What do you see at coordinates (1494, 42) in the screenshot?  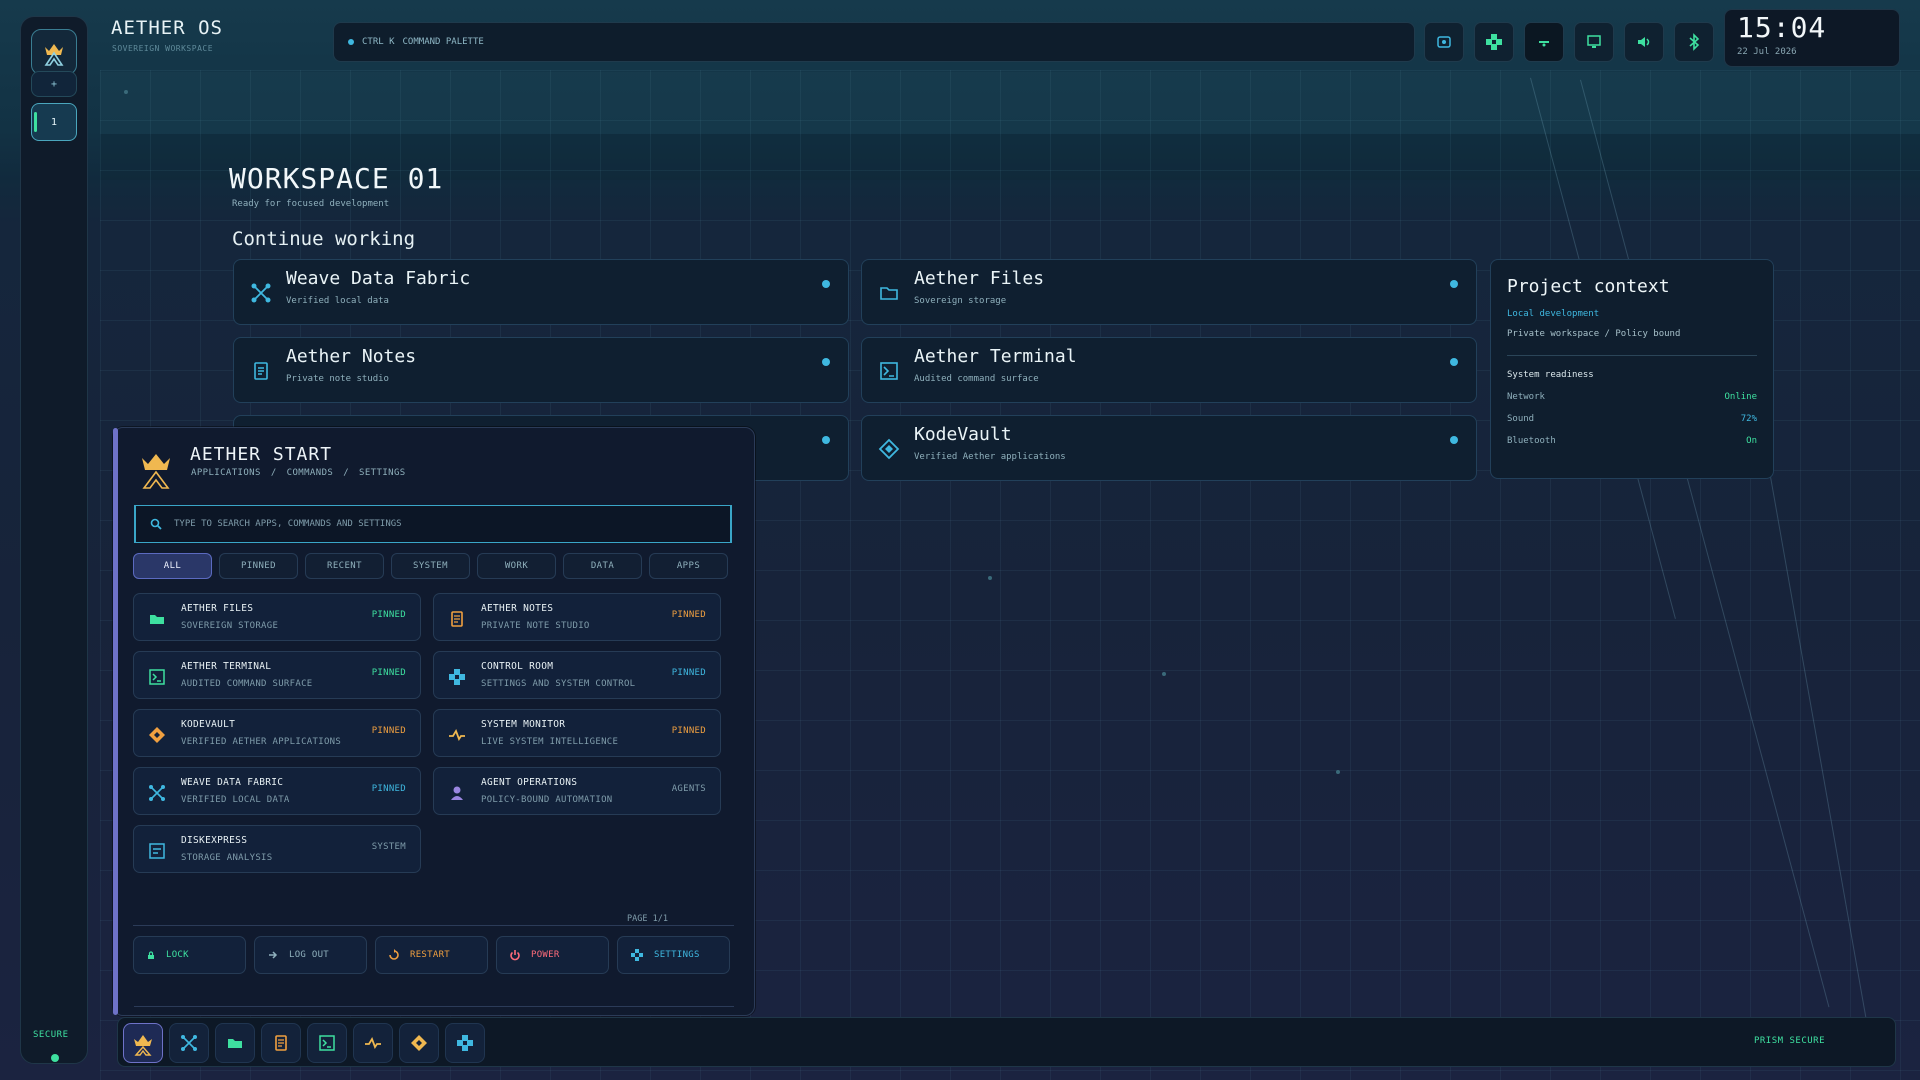 I see `control-room-button` at bounding box center [1494, 42].